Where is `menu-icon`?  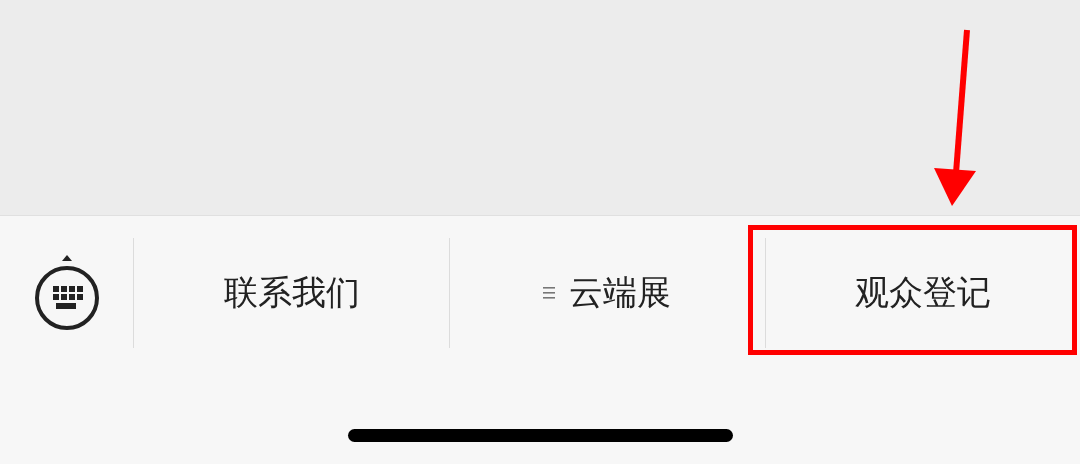
menu-icon is located at coordinates (549, 293).